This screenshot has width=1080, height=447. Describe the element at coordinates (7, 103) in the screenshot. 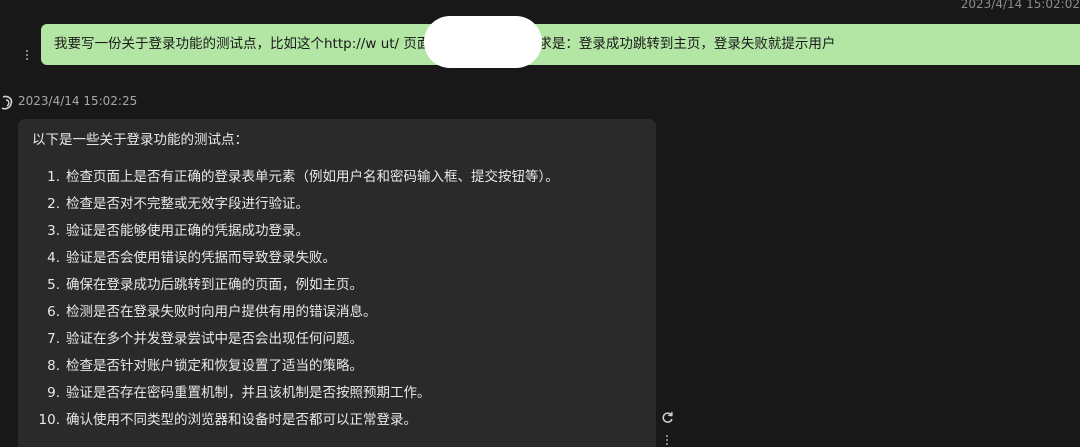

I see `bot-avatar-icon` at that location.